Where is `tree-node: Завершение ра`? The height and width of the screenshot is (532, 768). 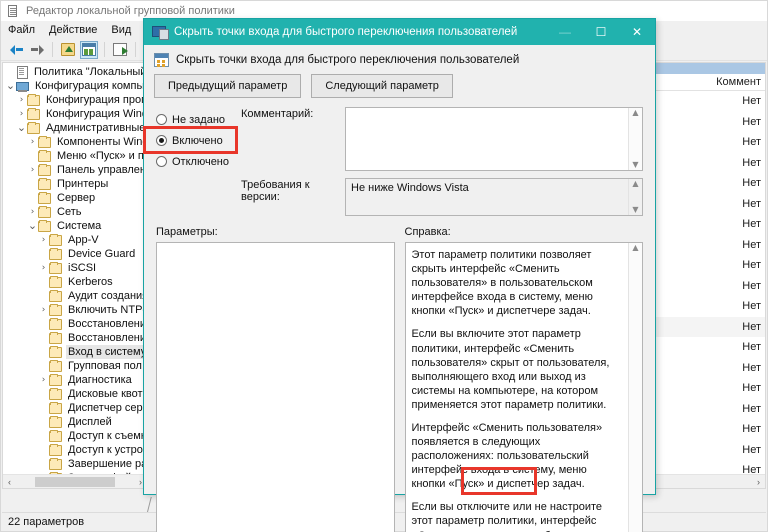
tree-node: Завершение ра is located at coordinates (75, 464).